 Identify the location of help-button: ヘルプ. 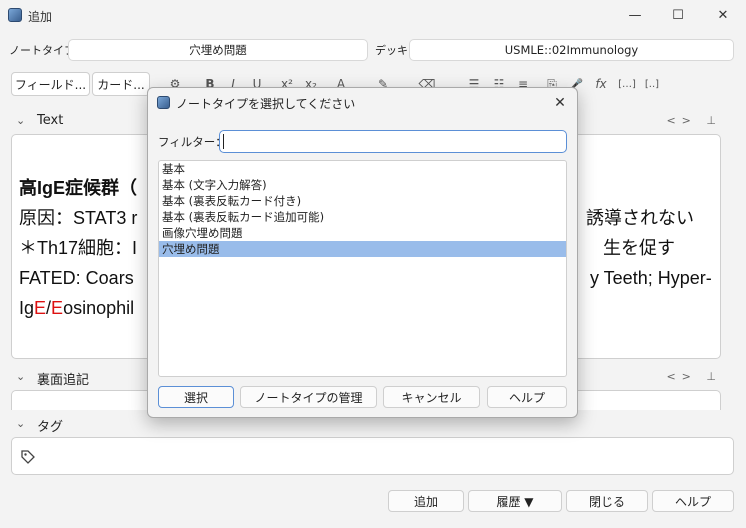
(693, 501).